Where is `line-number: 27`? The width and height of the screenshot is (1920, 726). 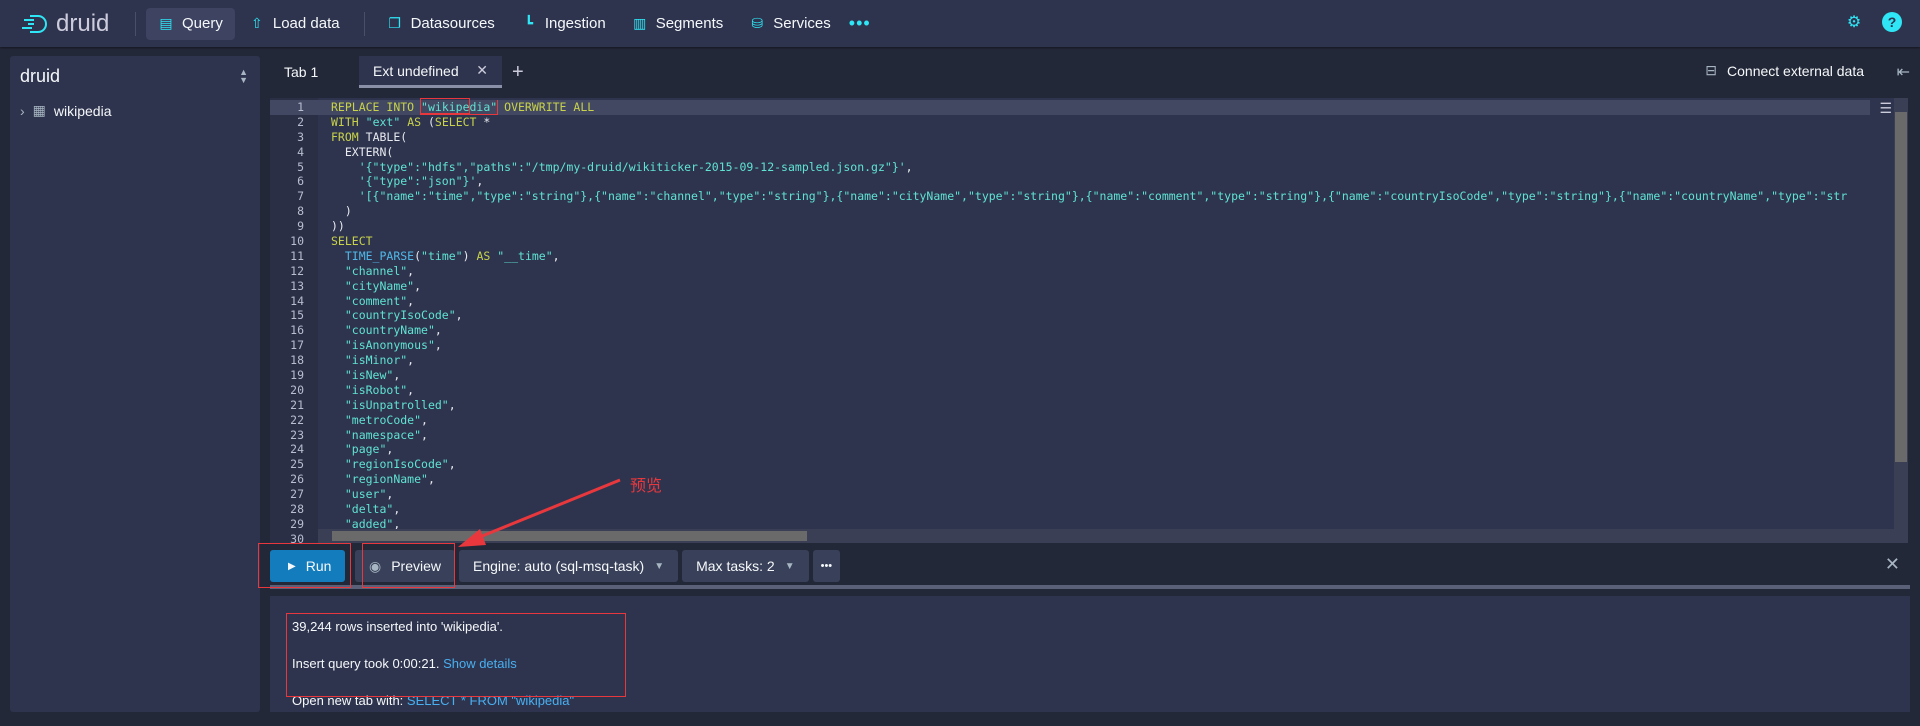 line-number: 27 is located at coordinates (297, 494).